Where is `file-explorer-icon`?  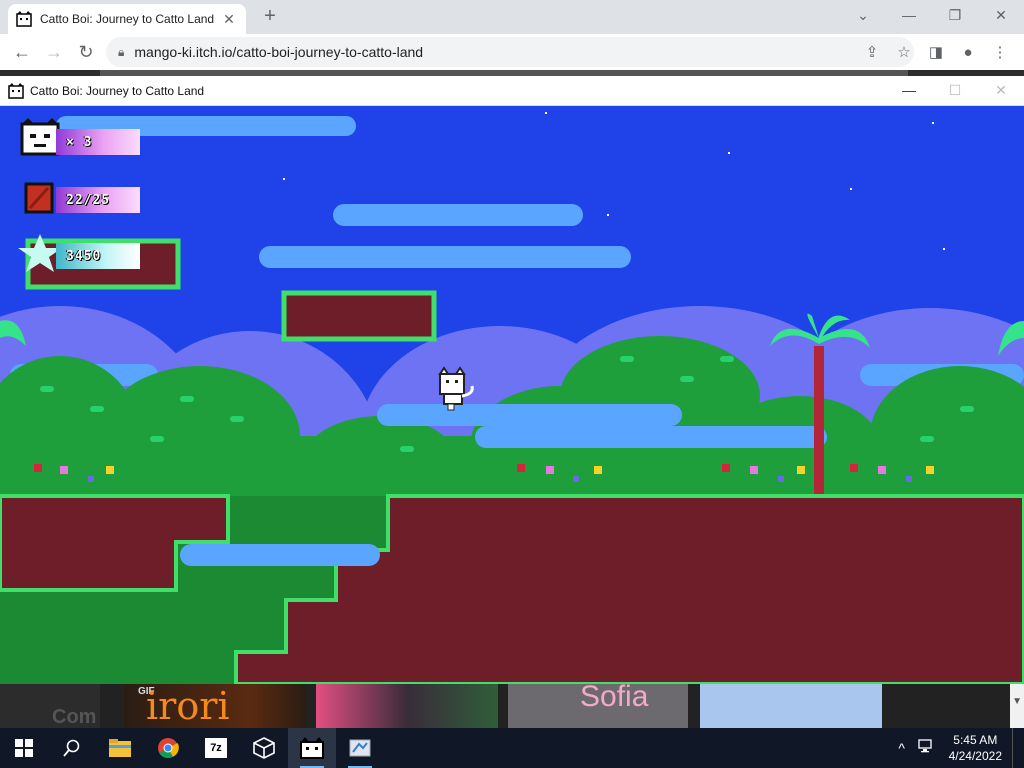 file-explorer-icon is located at coordinates (120, 748).